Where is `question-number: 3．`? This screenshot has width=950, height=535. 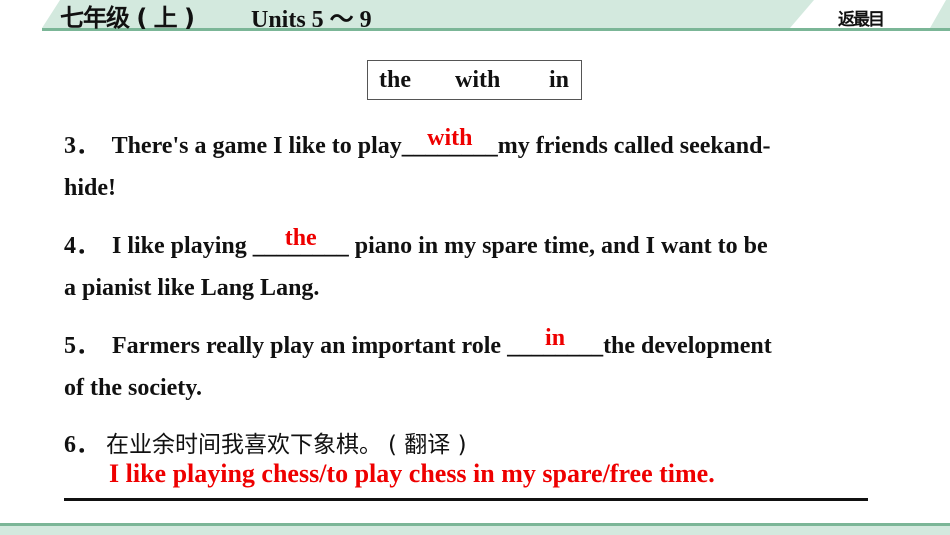
question-number: 3． is located at coordinates (82, 146).